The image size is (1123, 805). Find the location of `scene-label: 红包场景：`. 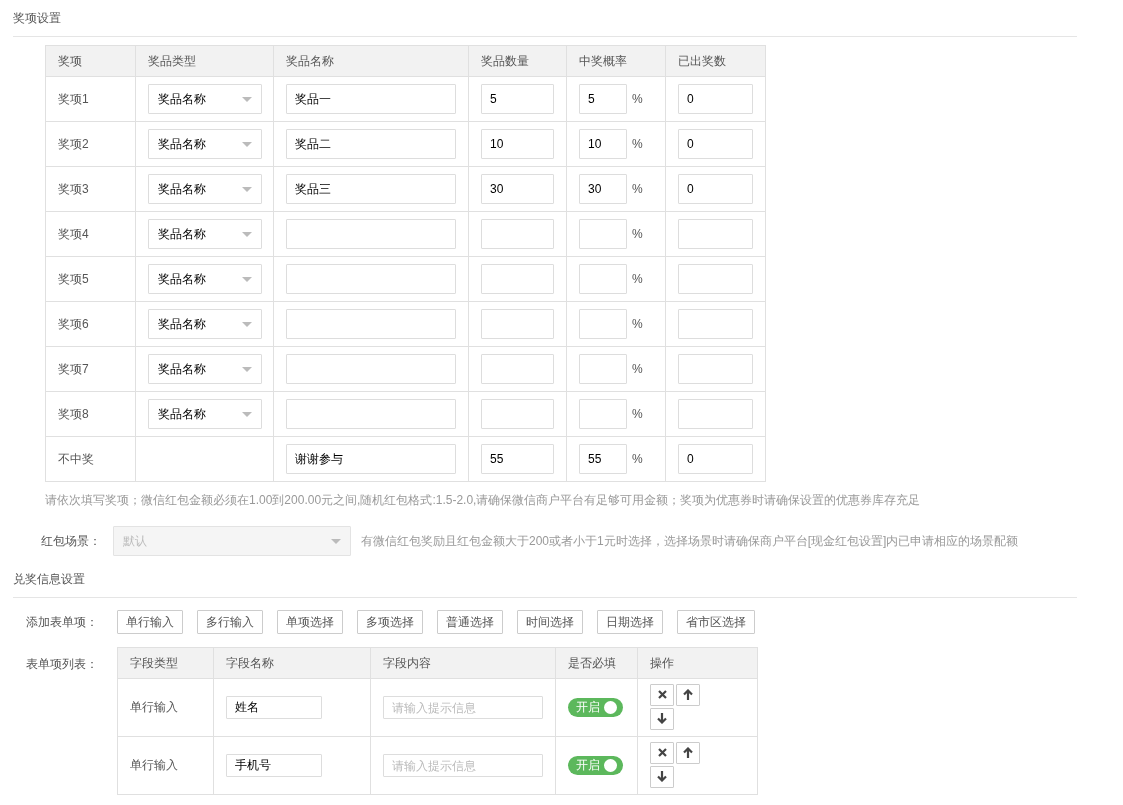

scene-label: 红包场景： is located at coordinates (71, 541).